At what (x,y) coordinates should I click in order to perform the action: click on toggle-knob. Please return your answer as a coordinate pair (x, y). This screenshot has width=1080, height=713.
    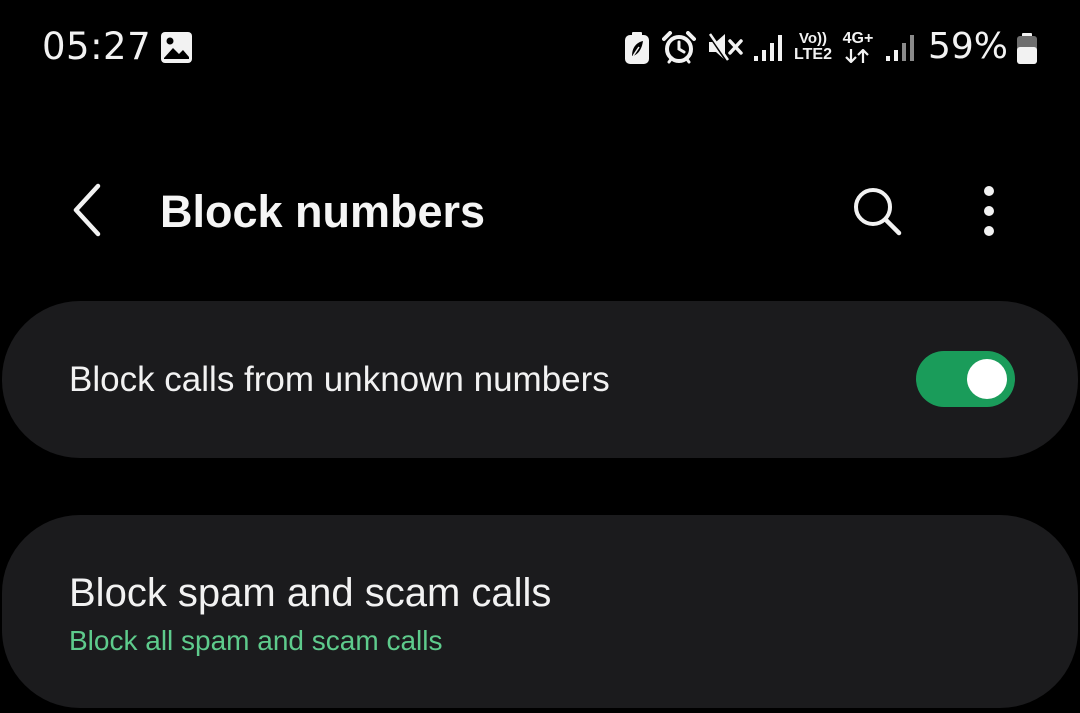
    Looking at the image, I should click on (987, 379).